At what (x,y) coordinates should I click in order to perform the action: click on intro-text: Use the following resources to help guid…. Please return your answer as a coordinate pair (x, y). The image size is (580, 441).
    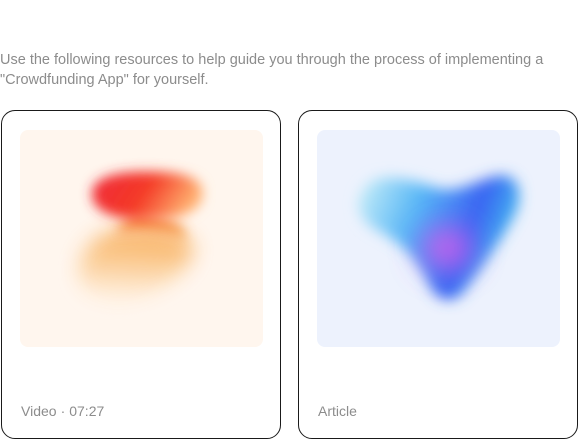
    Looking at the image, I should click on (287, 70).